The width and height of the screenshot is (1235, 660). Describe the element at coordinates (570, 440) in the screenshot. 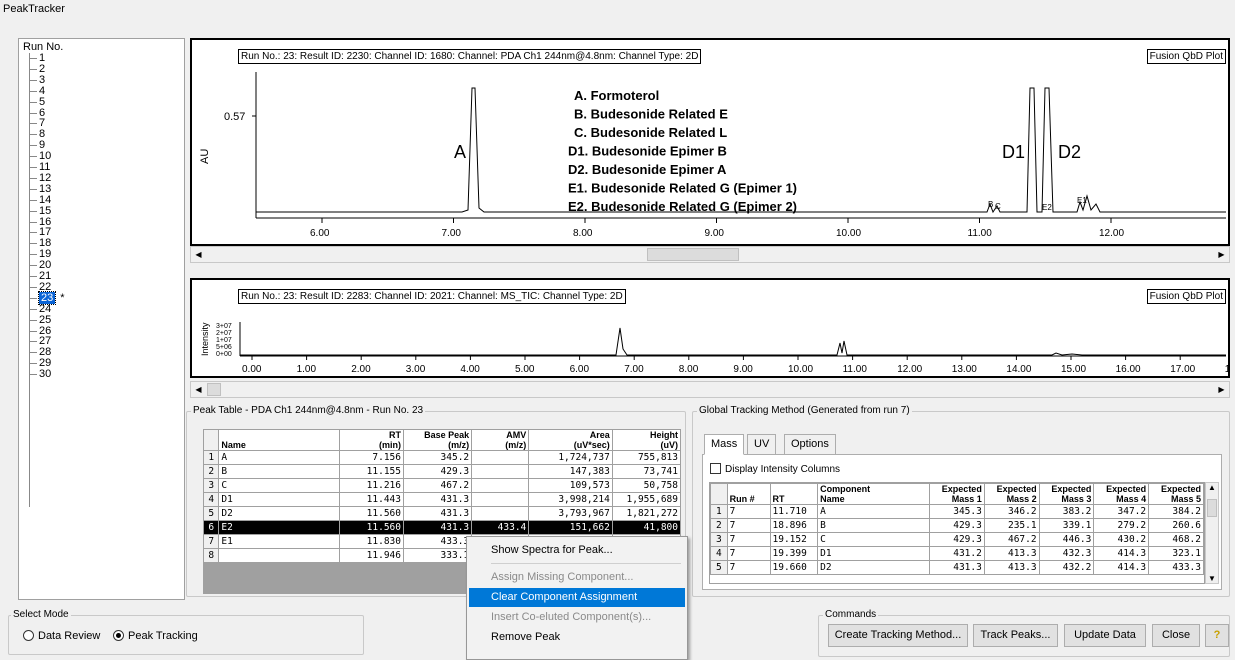

I see `peak-table-header: Area (uV*sec)` at that location.